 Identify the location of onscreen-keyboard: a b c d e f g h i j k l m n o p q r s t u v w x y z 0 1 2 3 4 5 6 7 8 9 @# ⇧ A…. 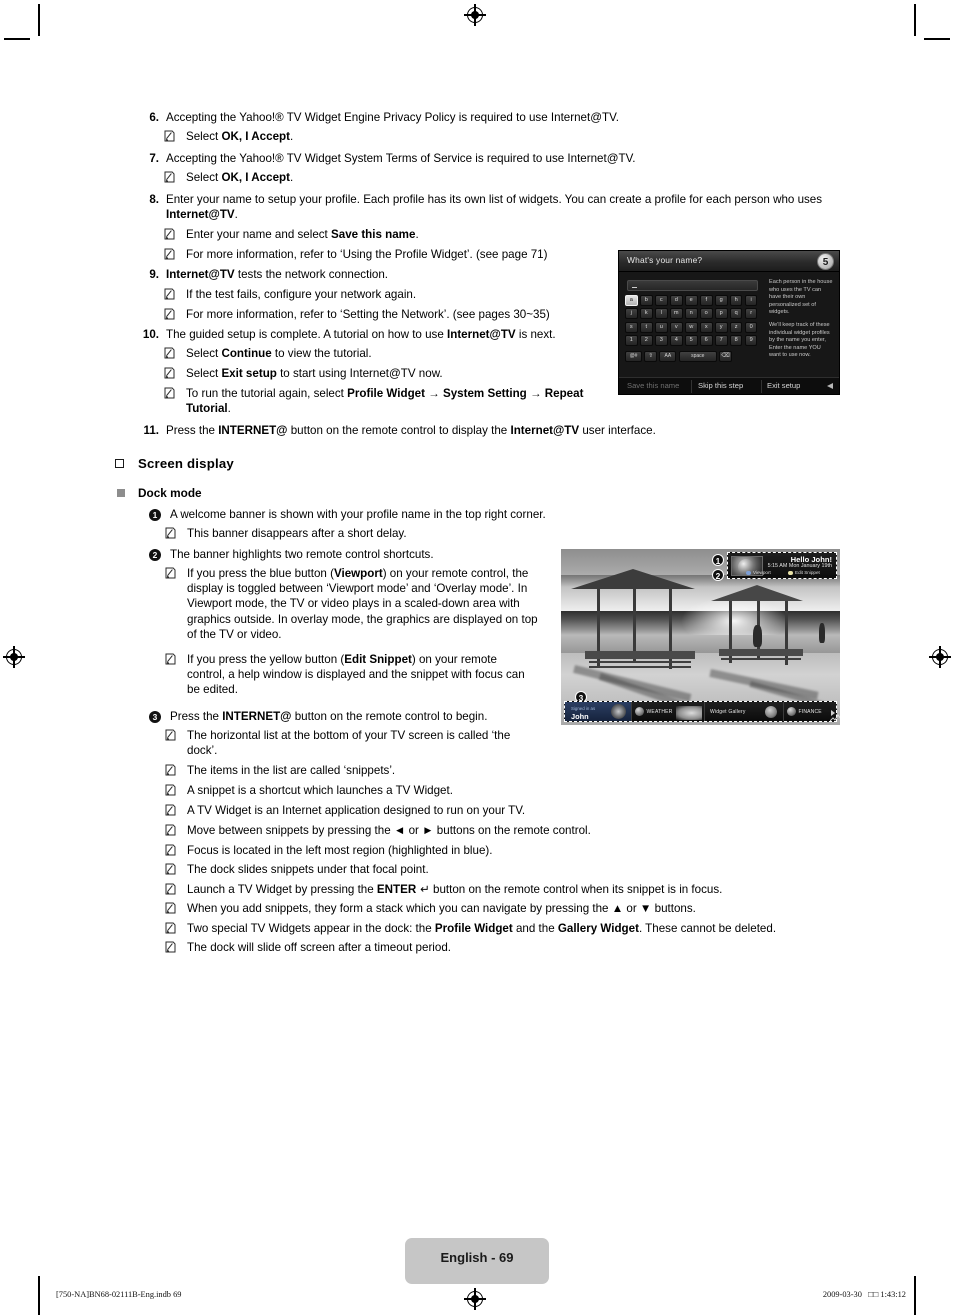
(693, 330).